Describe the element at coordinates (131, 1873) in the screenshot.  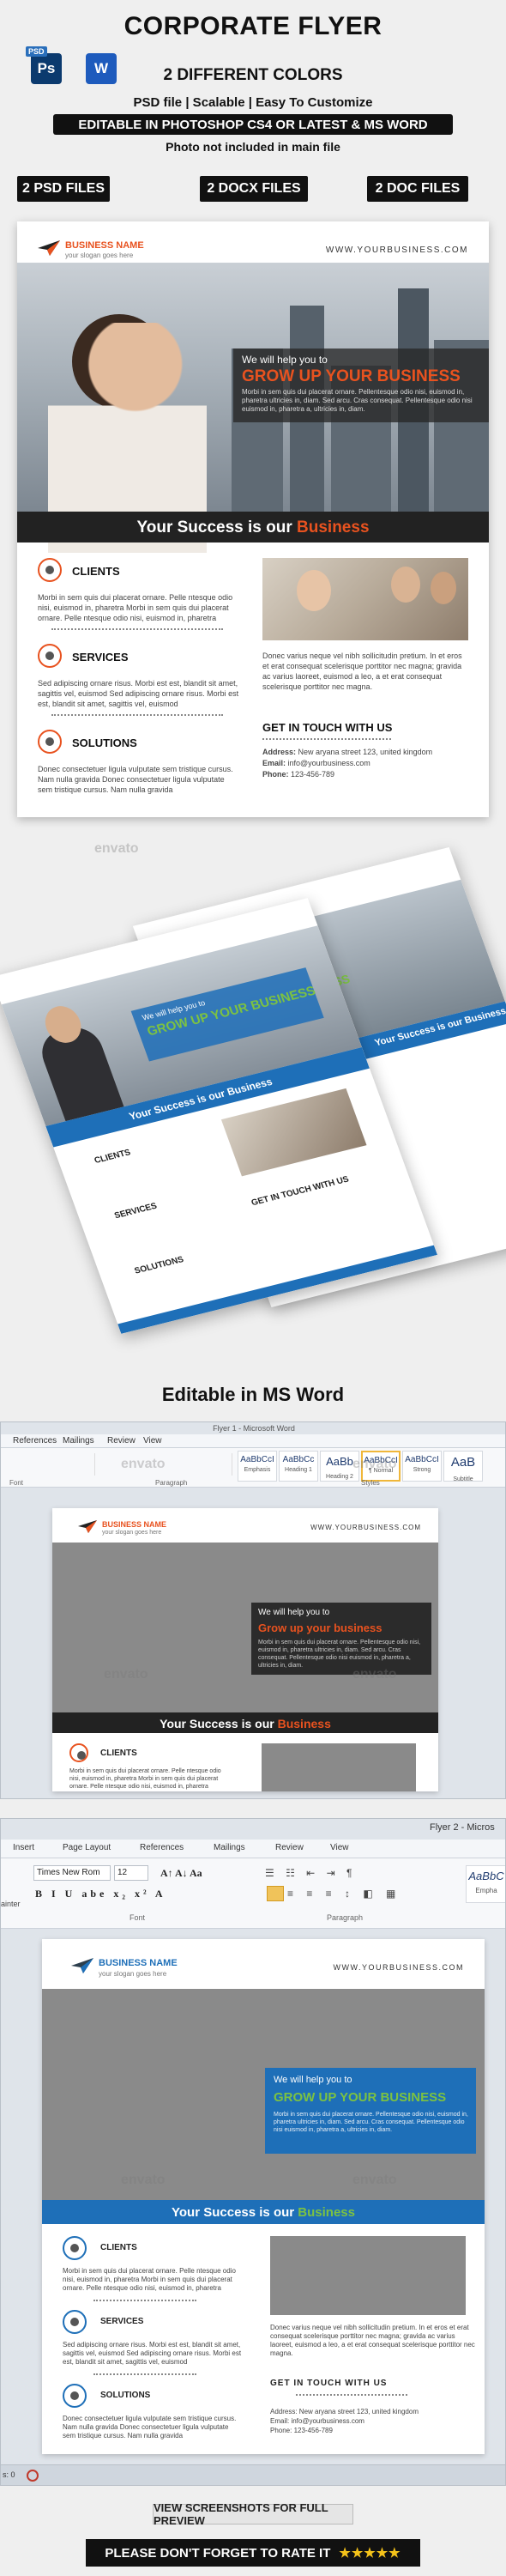
I see `font-size-select: 12` at that location.